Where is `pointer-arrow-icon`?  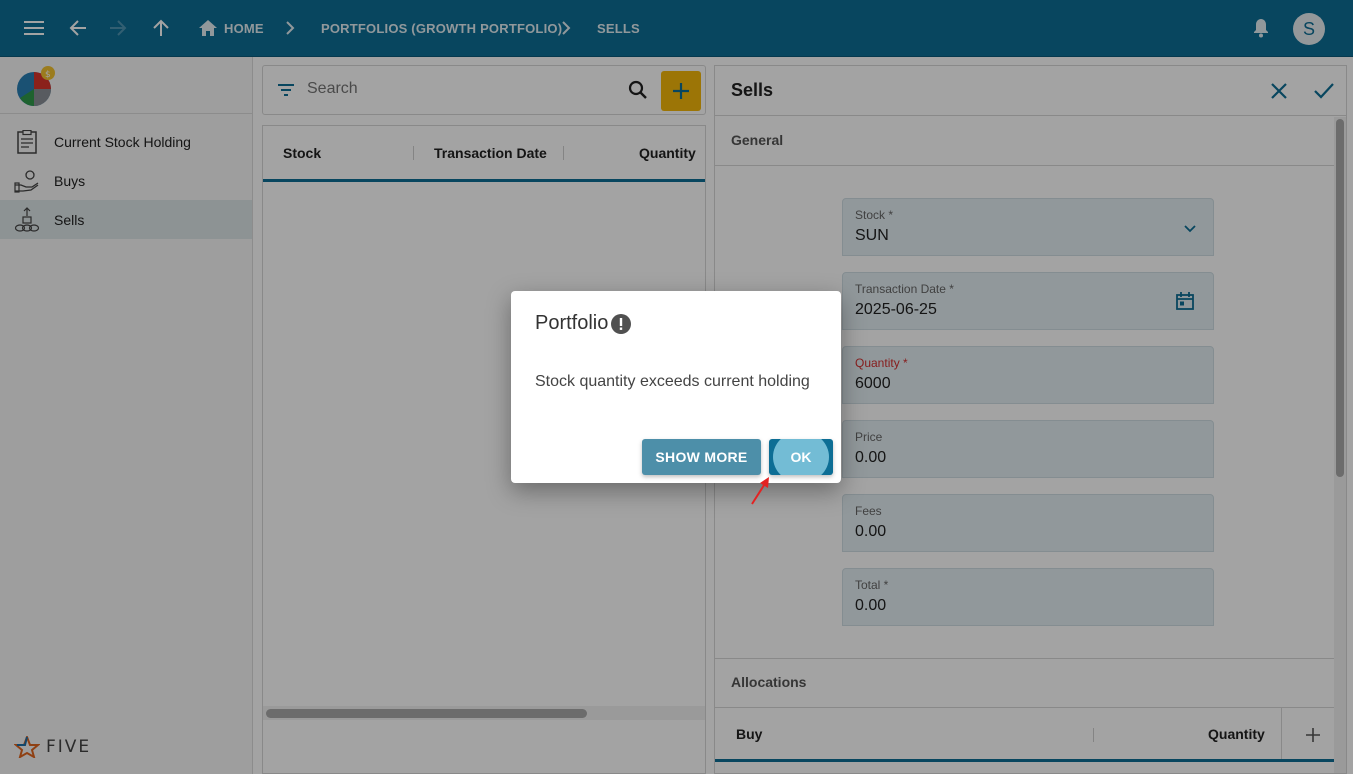 pointer-arrow-icon is located at coordinates (760, 491).